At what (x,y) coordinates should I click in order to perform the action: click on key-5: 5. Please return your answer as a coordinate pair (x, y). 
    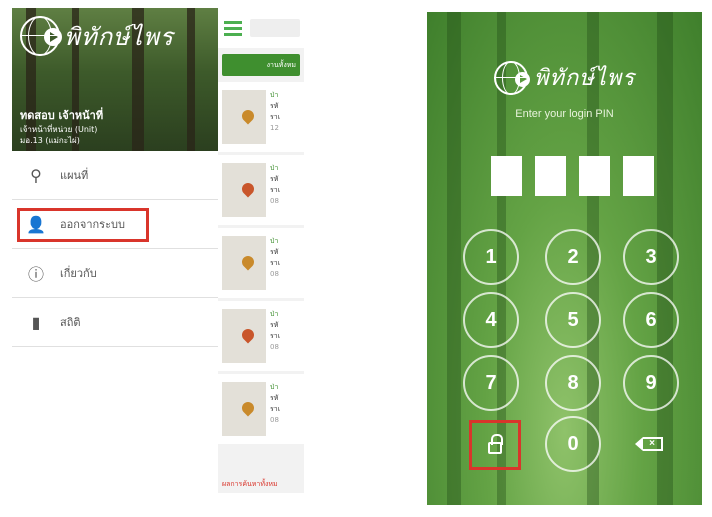
    Looking at the image, I should click on (573, 320).